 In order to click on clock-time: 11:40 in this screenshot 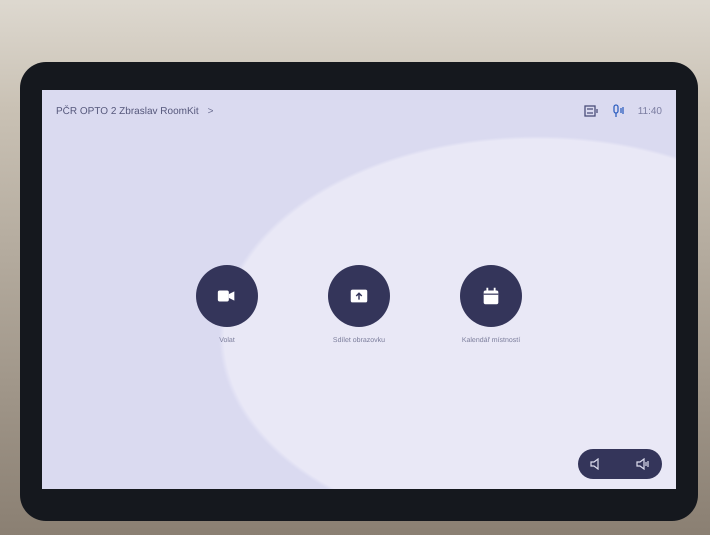, I will do `click(650, 111)`.